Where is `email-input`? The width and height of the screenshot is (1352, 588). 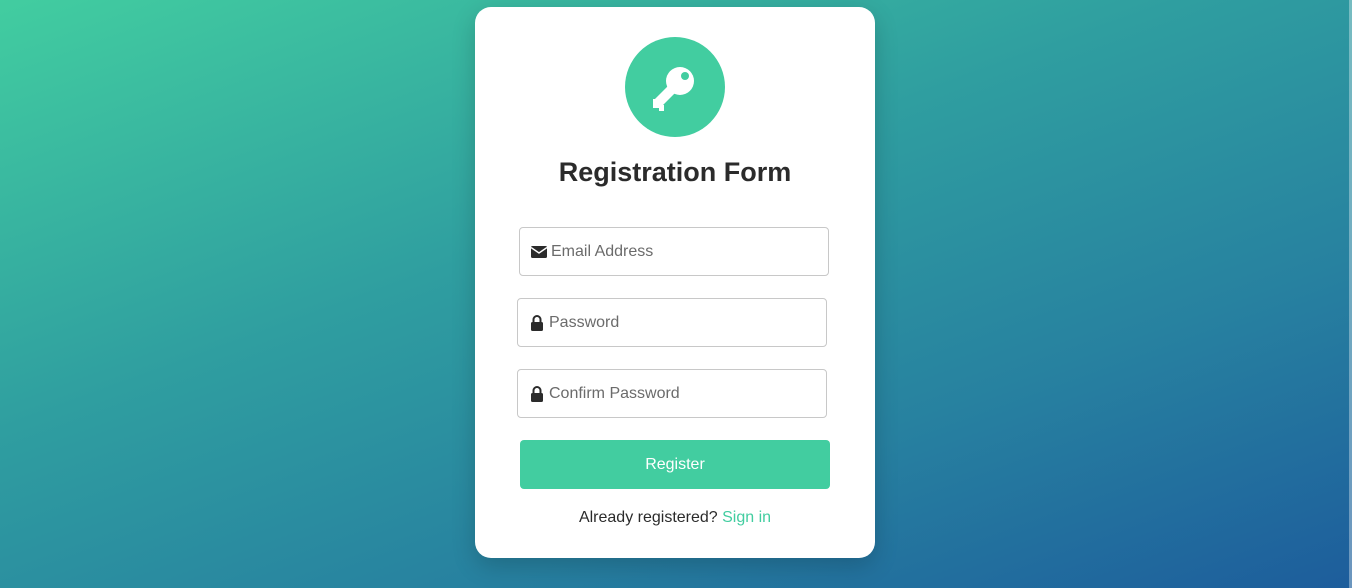 email-input is located at coordinates (681, 251).